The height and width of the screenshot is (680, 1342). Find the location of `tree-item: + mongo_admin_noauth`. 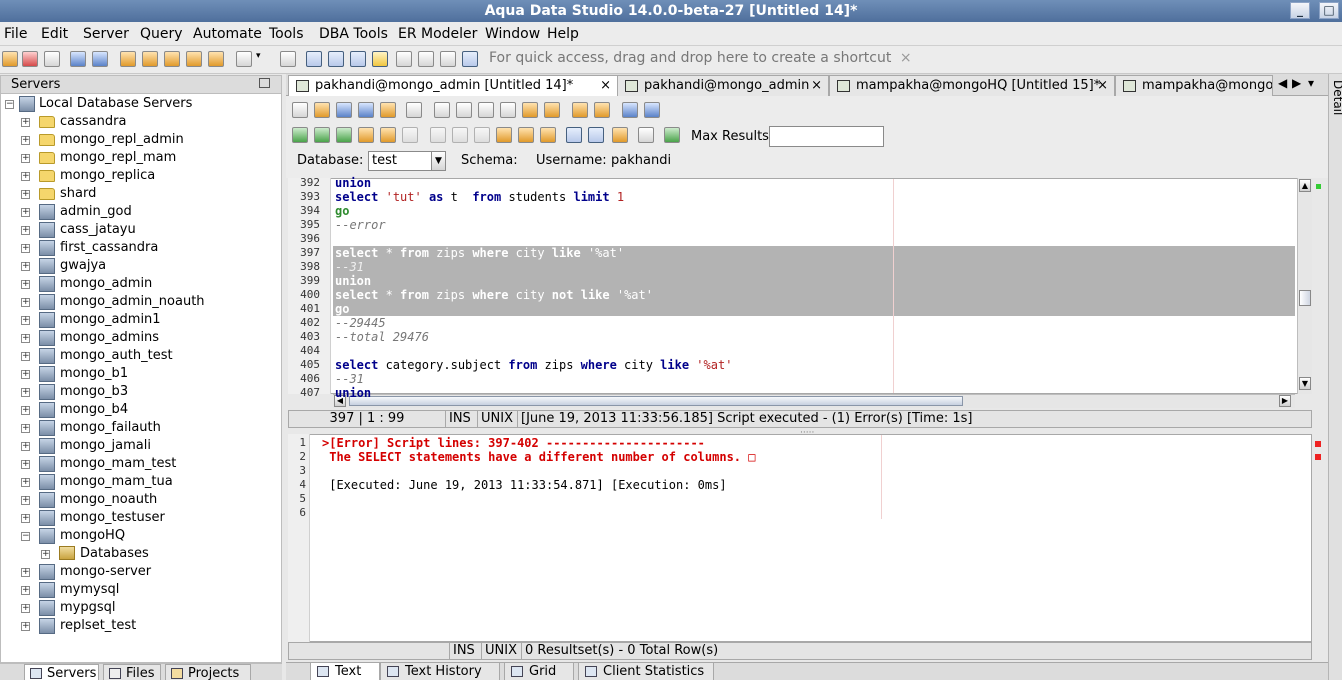

tree-item: + mongo_admin_noauth is located at coordinates (141, 302).